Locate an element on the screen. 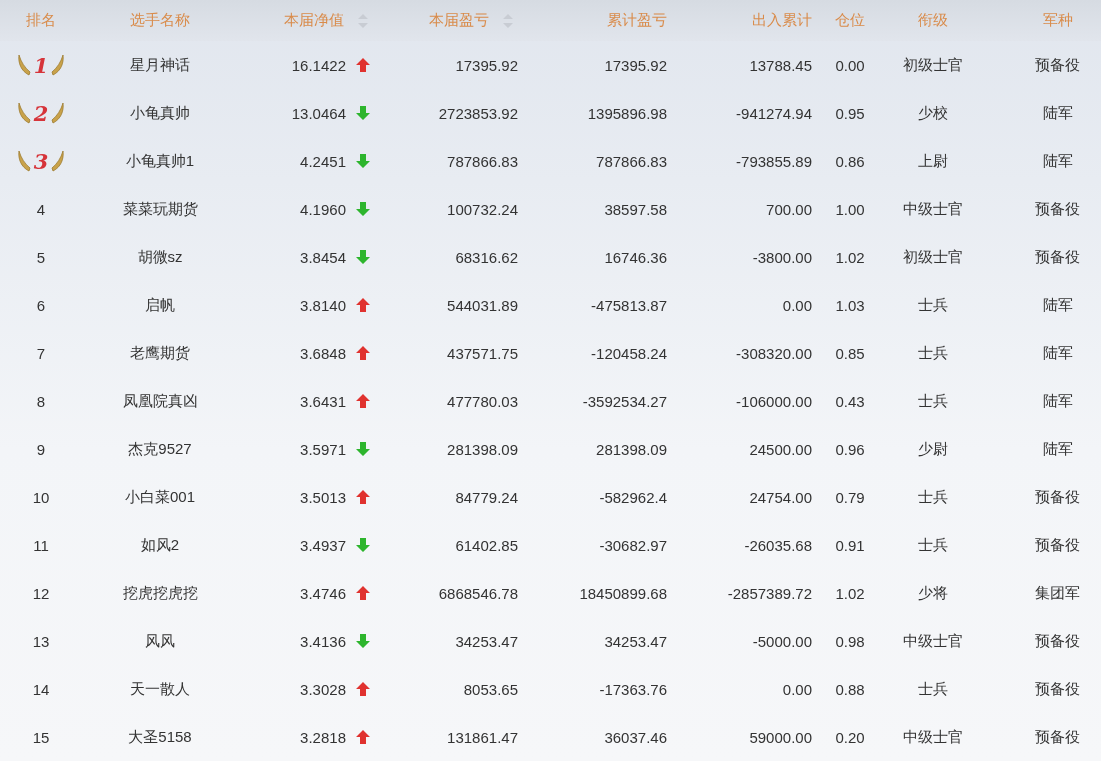 This screenshot has height=761, width=1101. net-value: 3.6431 is located at coordinates (323, 401).